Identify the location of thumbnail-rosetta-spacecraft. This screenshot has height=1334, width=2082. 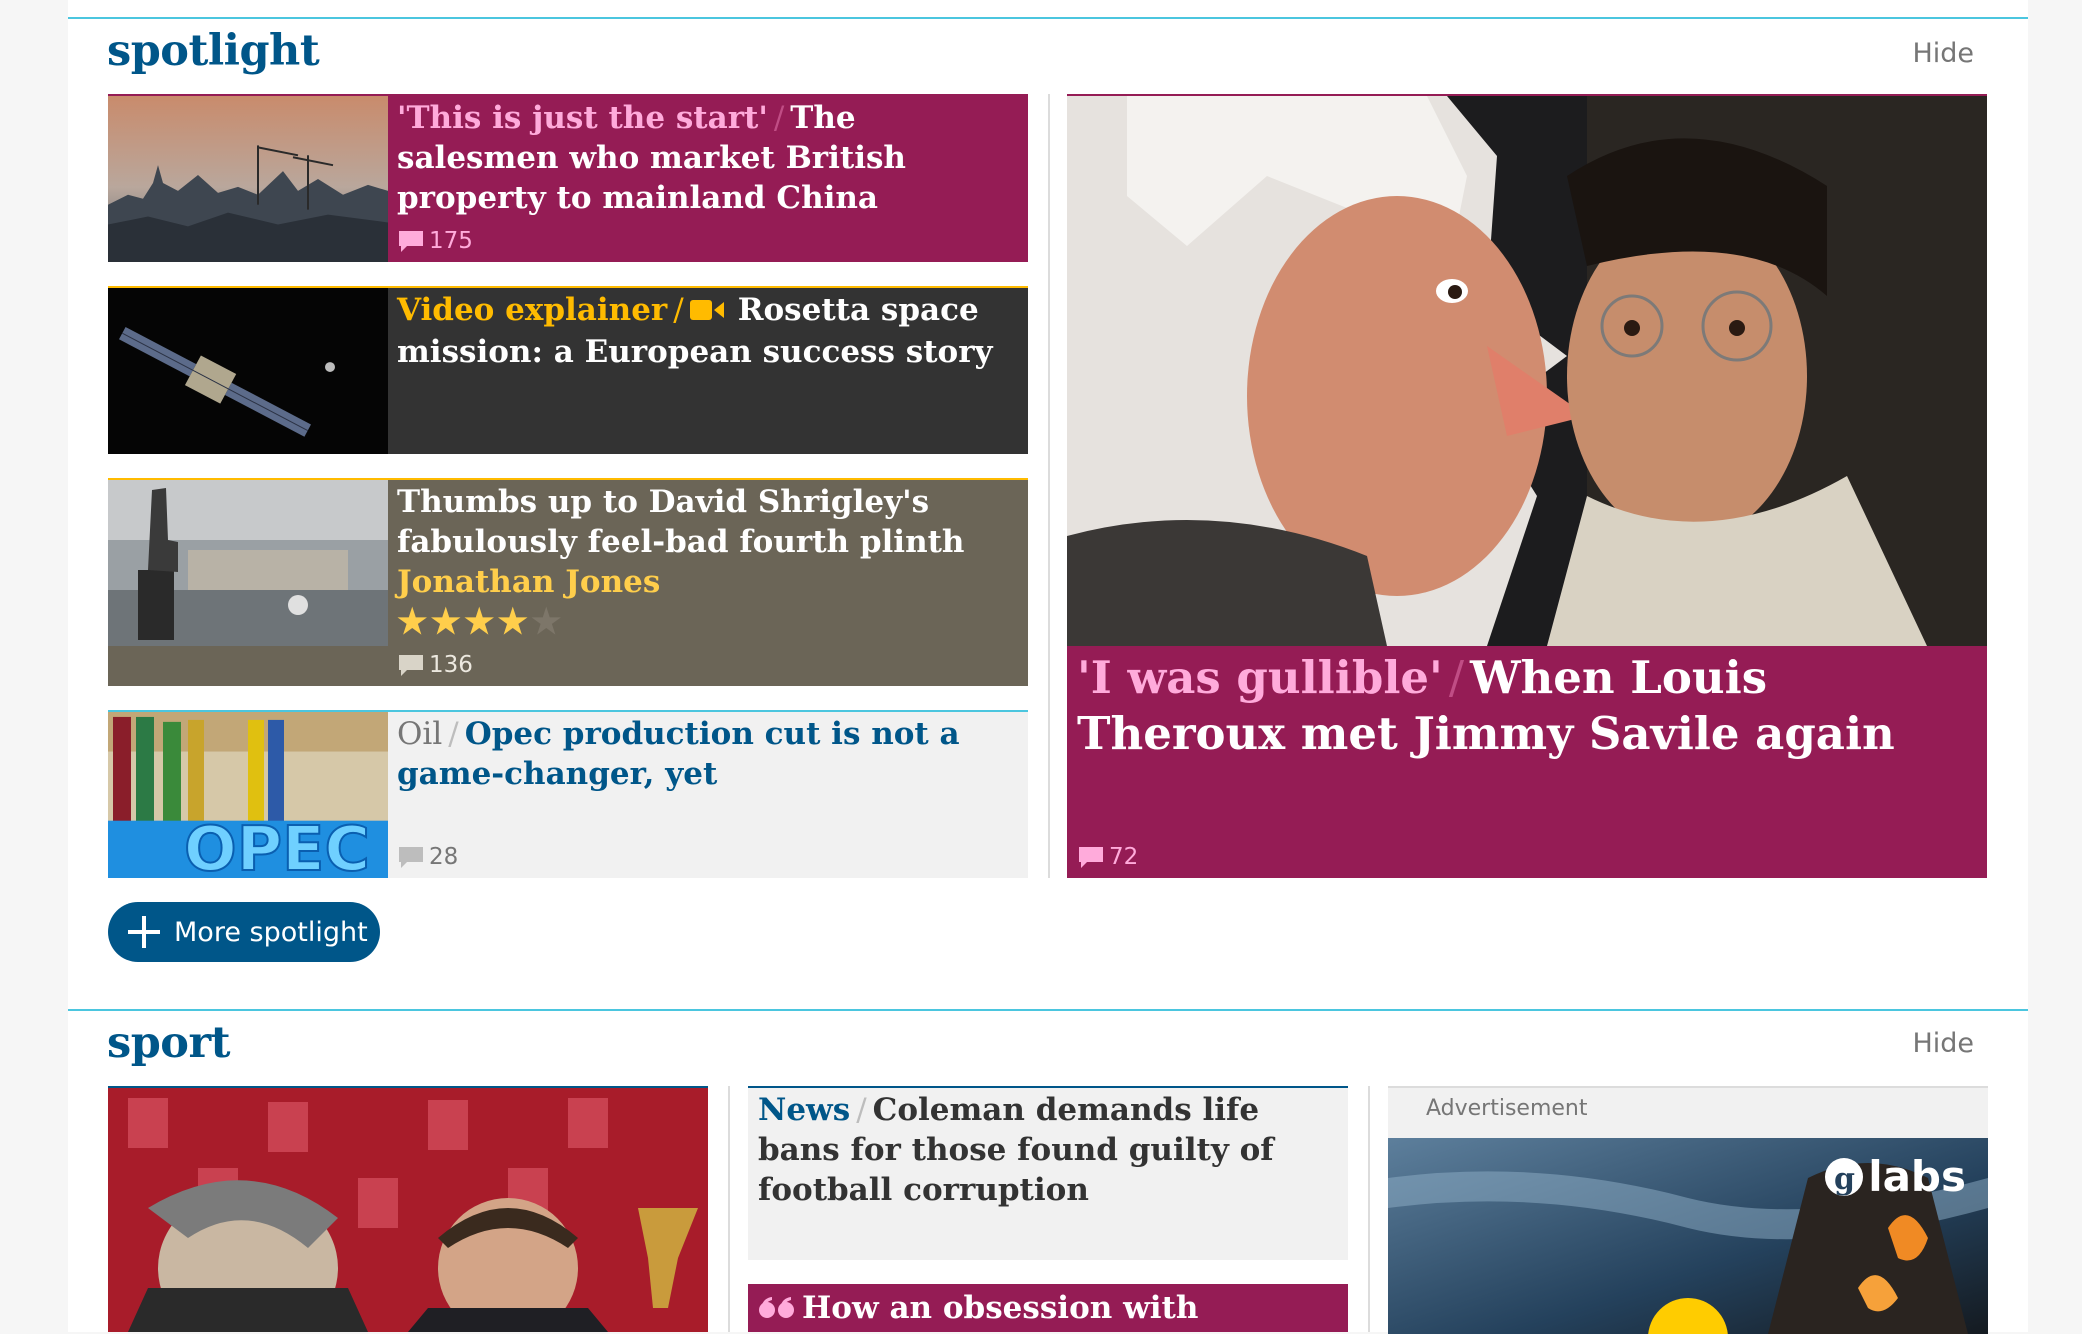
(248, 371).